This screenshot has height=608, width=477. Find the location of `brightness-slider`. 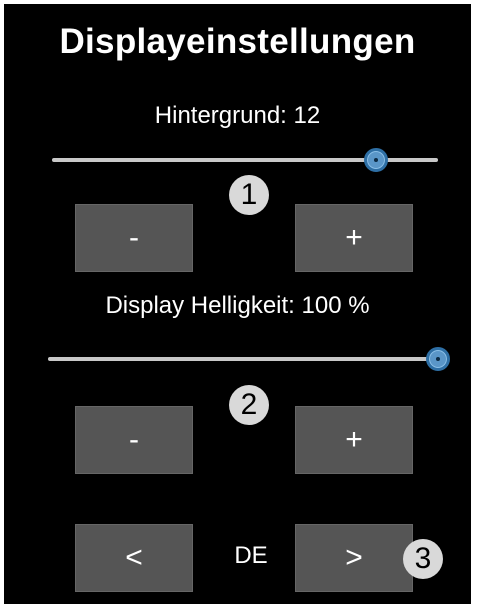

brightness-slider is located at coordinates (249, 359).